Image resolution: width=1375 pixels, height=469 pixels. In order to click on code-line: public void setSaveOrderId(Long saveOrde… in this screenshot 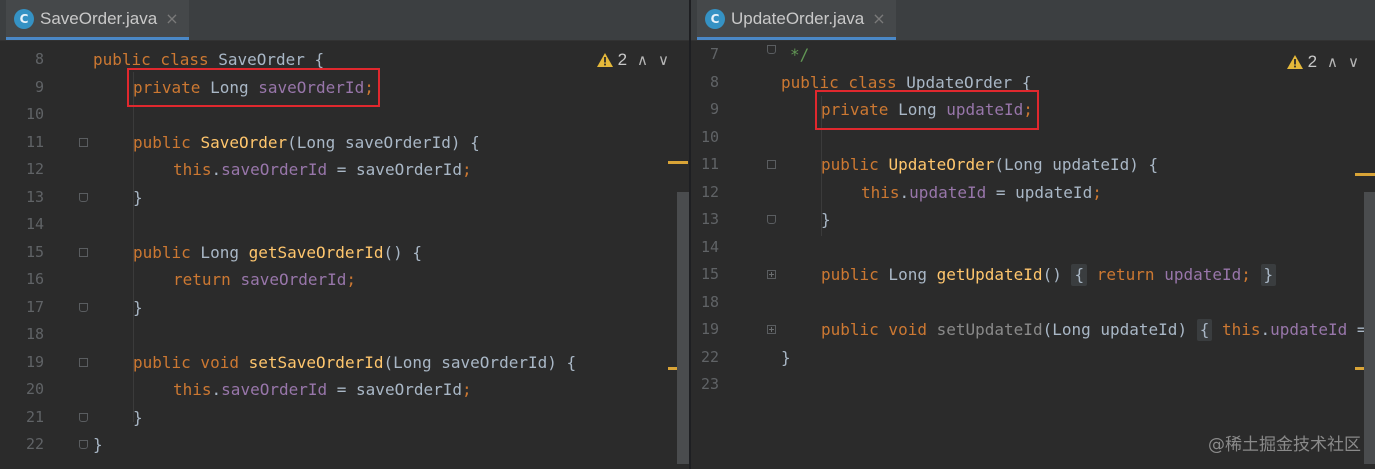, I will do `click(355, 362)`.